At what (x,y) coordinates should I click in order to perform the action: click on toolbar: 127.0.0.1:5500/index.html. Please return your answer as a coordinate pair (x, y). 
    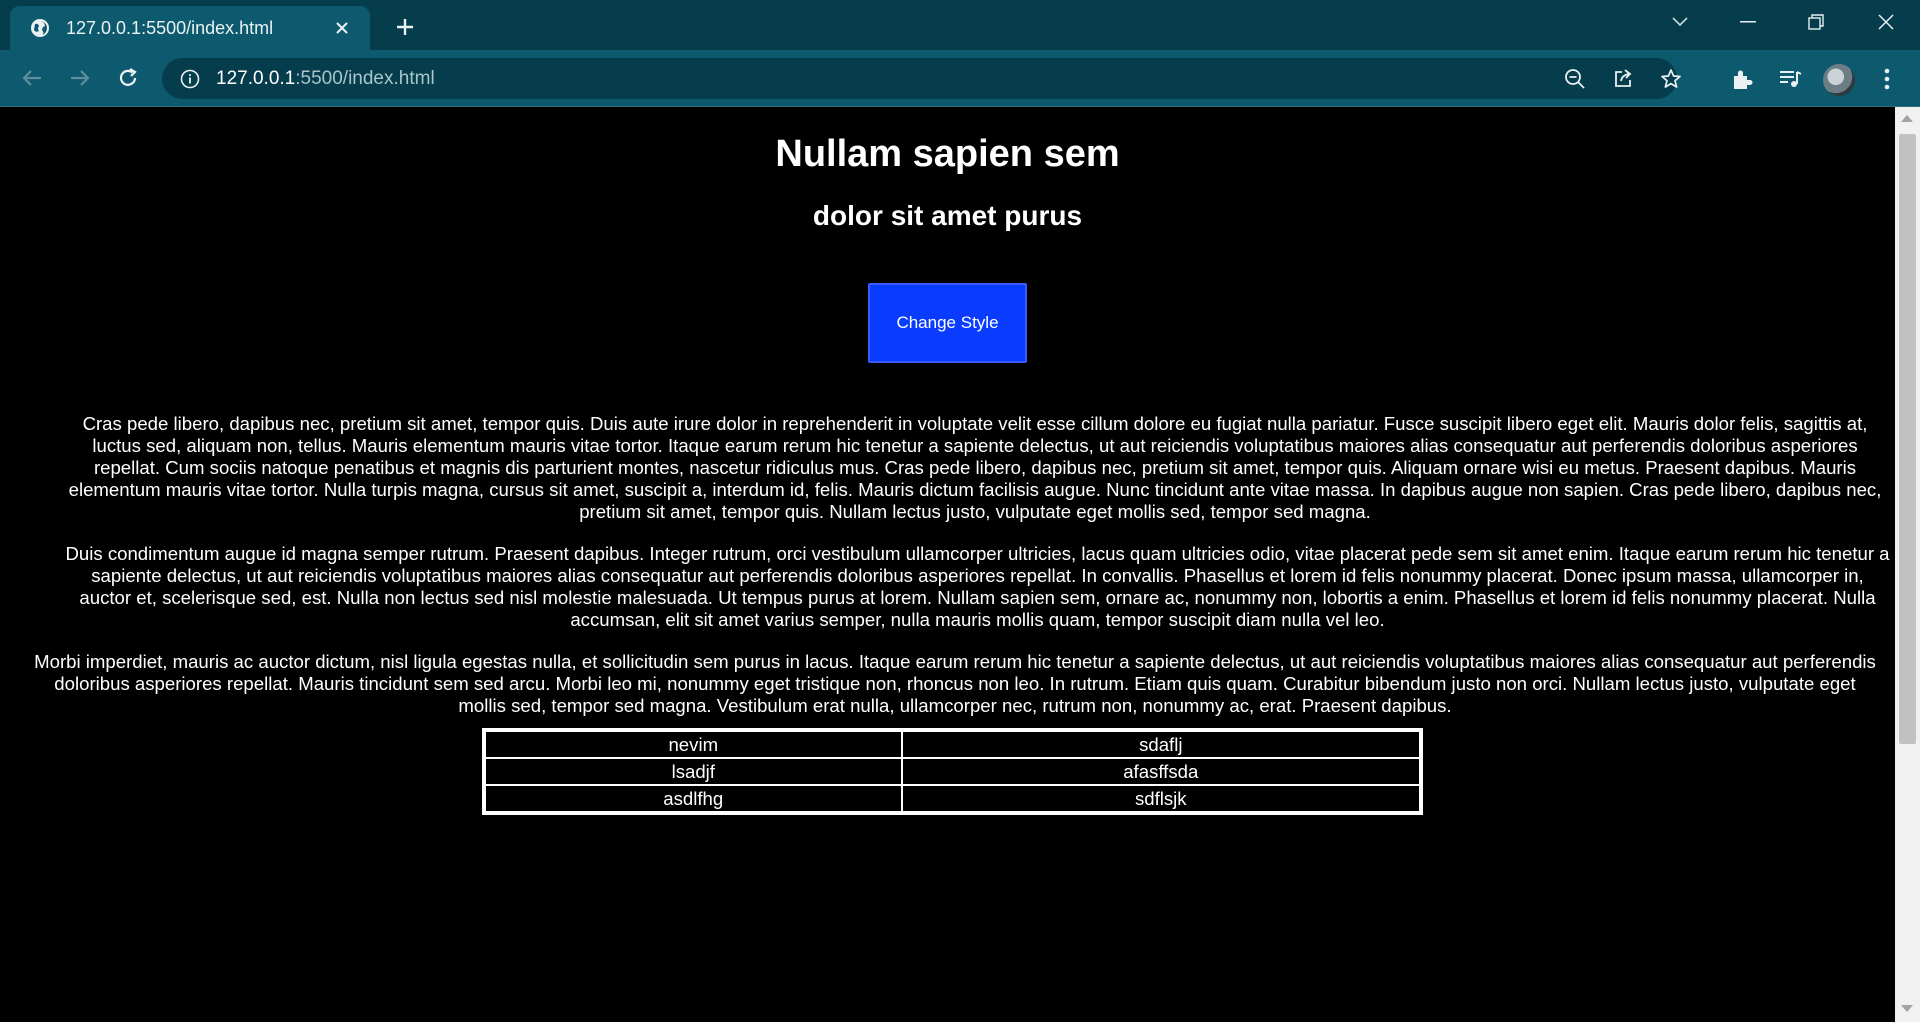
    Looking at the image, I should click on (960, 78).